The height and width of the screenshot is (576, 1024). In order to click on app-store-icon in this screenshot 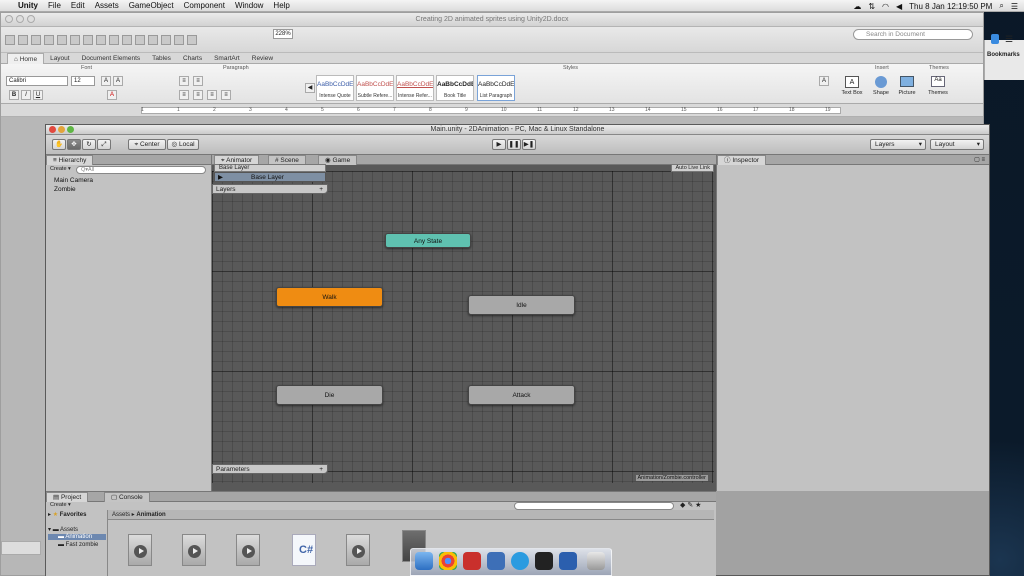, I will do `click(496, 561)`.